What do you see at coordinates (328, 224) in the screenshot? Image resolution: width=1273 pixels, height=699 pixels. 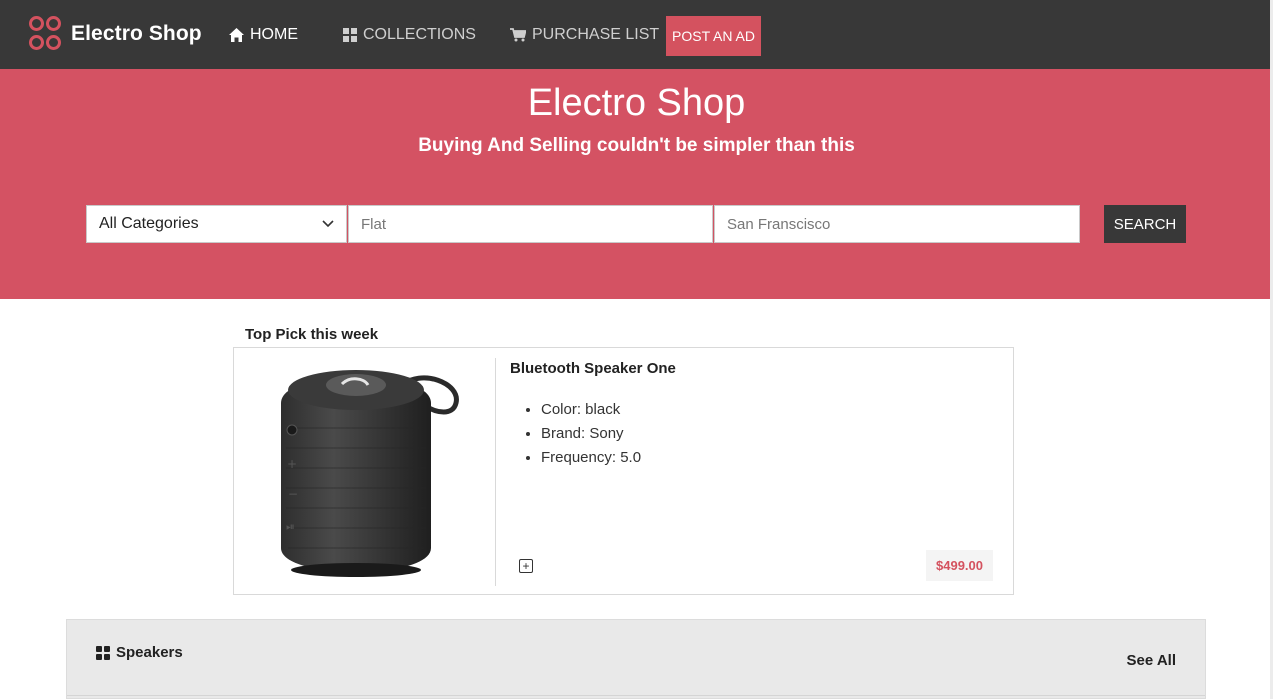 I see `chevron-down-icon` at bounding box center [328, 224].